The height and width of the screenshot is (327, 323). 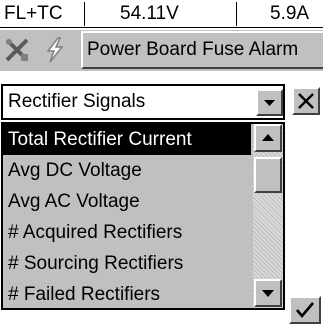 I want to click on status-voltage: 54.11V, so click(x=149, y=13).